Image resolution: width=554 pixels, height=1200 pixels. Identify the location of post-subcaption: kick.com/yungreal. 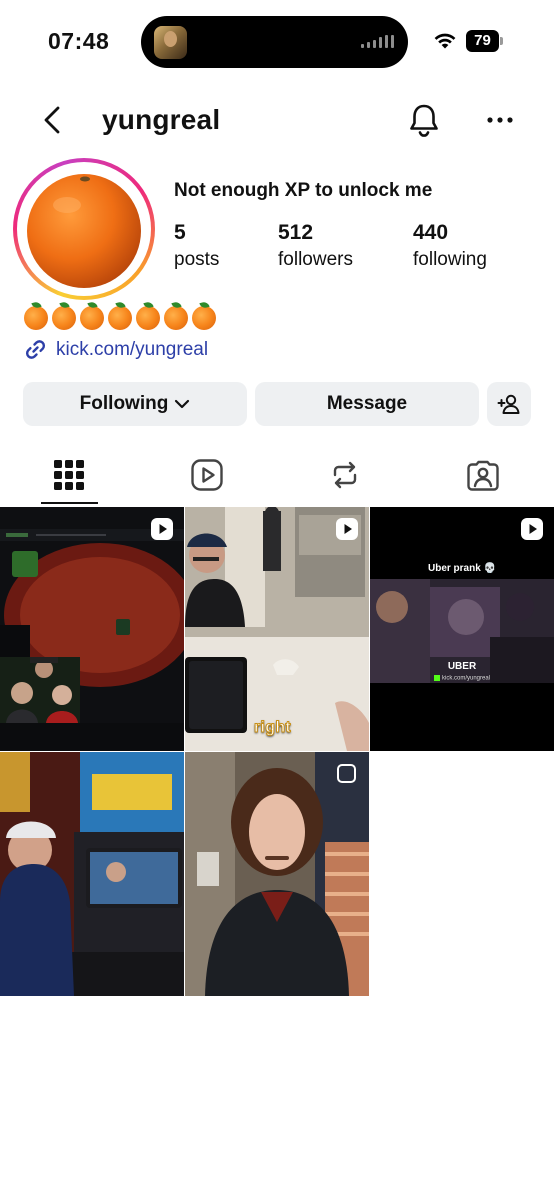
(462, 678).